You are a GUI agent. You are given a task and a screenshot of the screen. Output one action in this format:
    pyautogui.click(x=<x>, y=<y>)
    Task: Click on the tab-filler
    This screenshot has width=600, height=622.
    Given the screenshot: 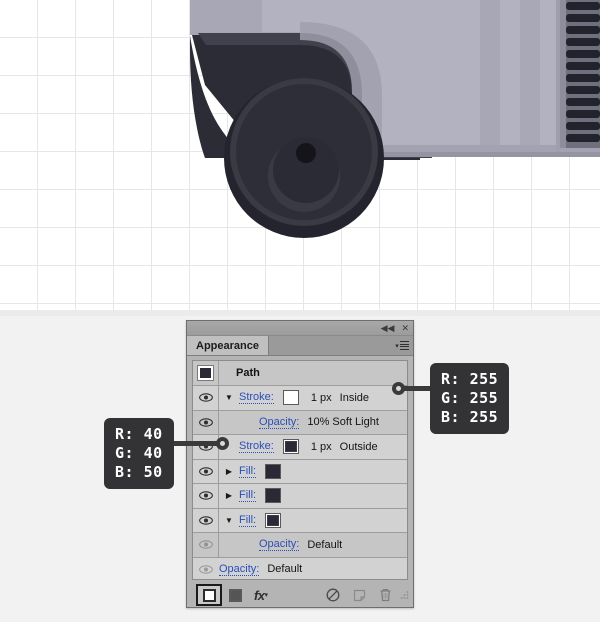 What is the action you would take?
    pyautogui.click(x=329, y=345)
    